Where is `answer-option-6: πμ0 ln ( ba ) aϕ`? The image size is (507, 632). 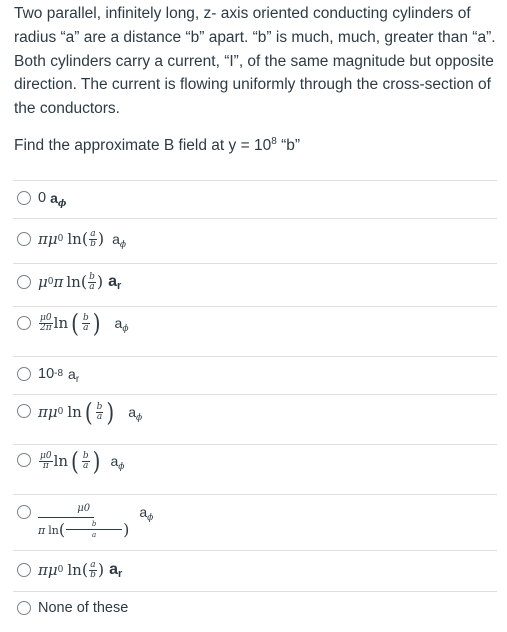 answer-option-6: πμ0 ln ( ba ) aϕ is located at coordinates (80, 412).